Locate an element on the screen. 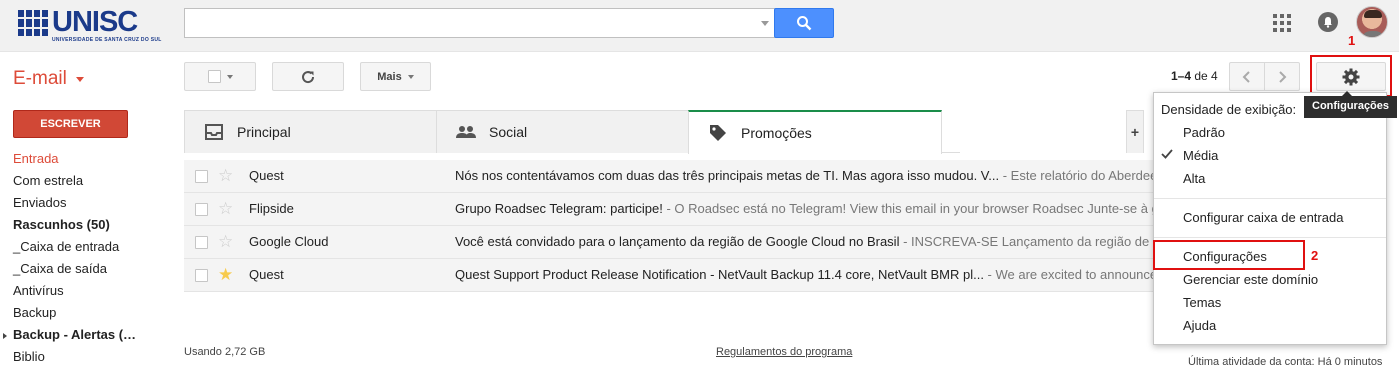  tab-promocoes: Promoções is located at coordinates (815, 132).